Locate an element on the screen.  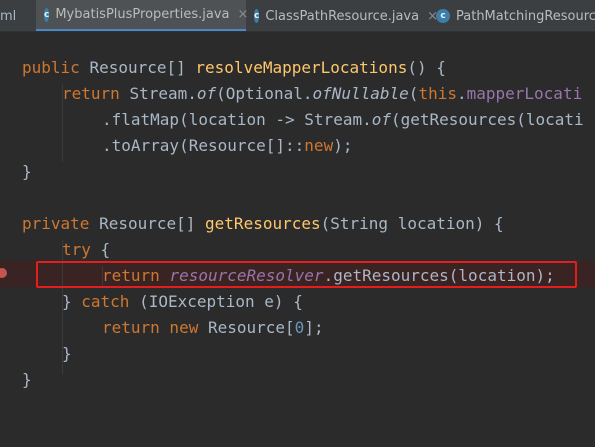
tab-path-matching-resource: c PathMatchingResourceP is located at coordinates (513, 15).